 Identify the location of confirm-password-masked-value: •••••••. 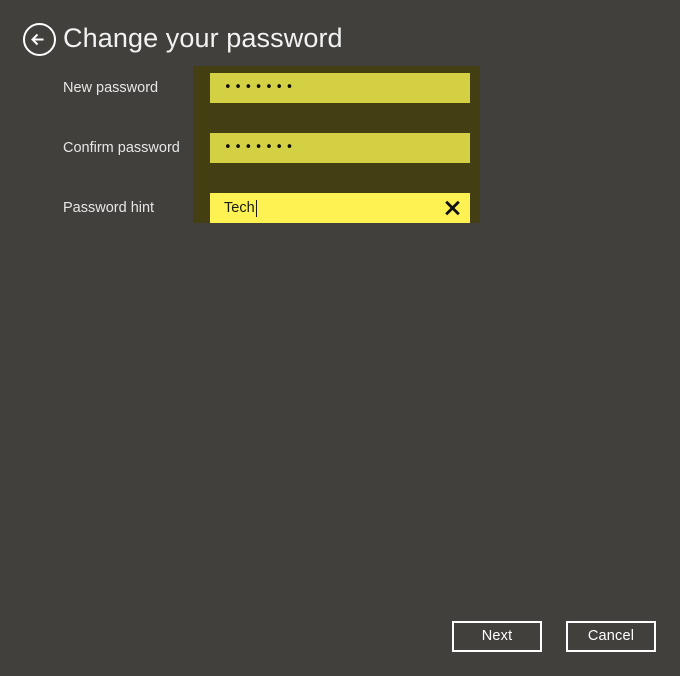
(260, 147).